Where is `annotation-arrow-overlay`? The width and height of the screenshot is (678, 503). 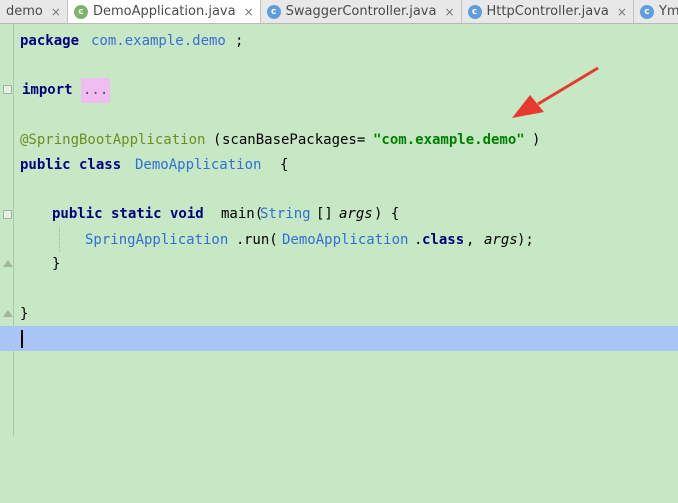 annotation-arrow-overlay is located at coordinates (555, 92).